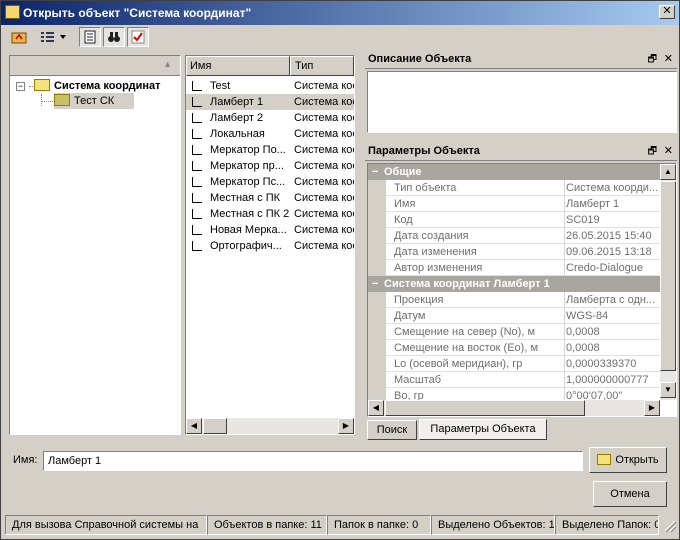 The width and height of the screenshot is (680, 540). I want to click on property-value: 09.06.2015 13:18, so click(609, 252).